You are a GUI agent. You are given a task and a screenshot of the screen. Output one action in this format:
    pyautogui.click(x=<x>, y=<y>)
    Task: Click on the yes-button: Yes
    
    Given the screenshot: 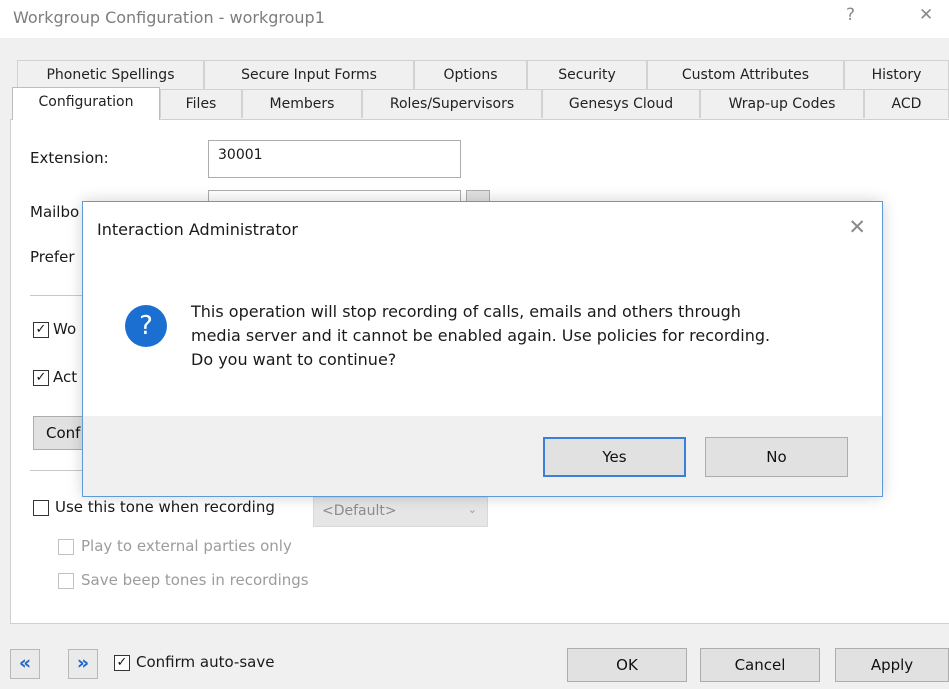 What is the action you would take?
    pyautogui.click(x=614, y=457)
    